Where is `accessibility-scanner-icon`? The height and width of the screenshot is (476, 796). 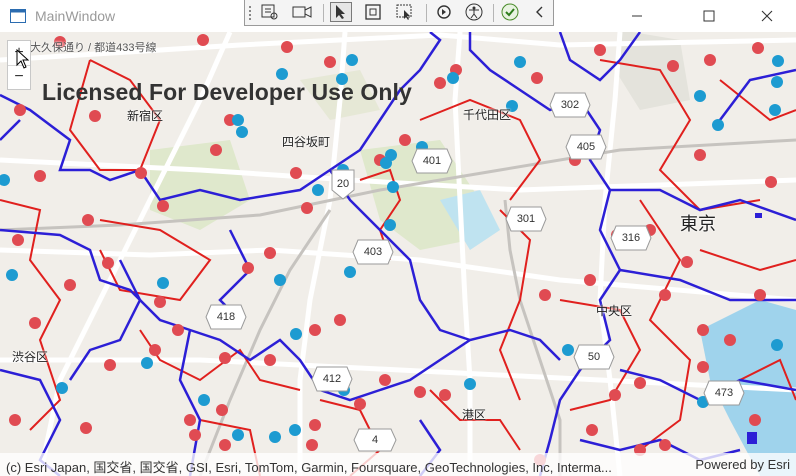 accessibility-scanner-icon is located at coordinates (474, 12).